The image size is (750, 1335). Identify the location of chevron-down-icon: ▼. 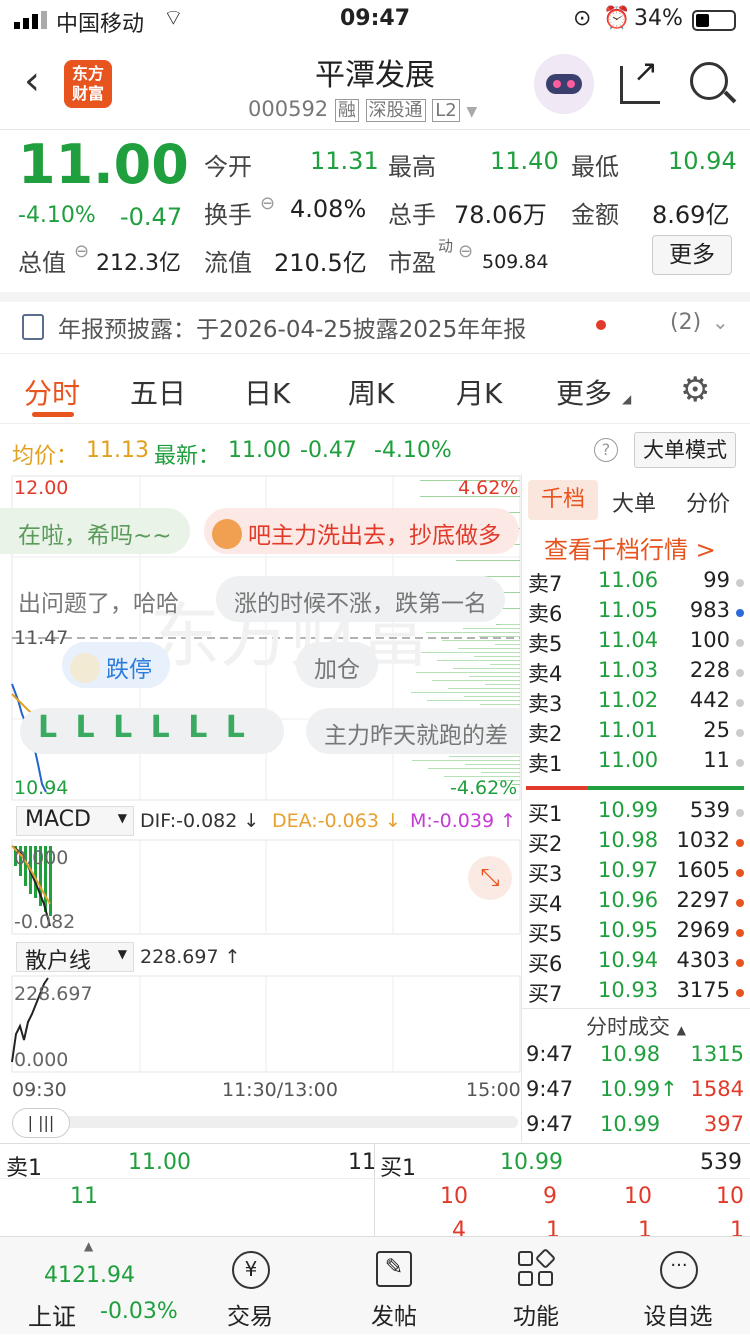
(471, 112).